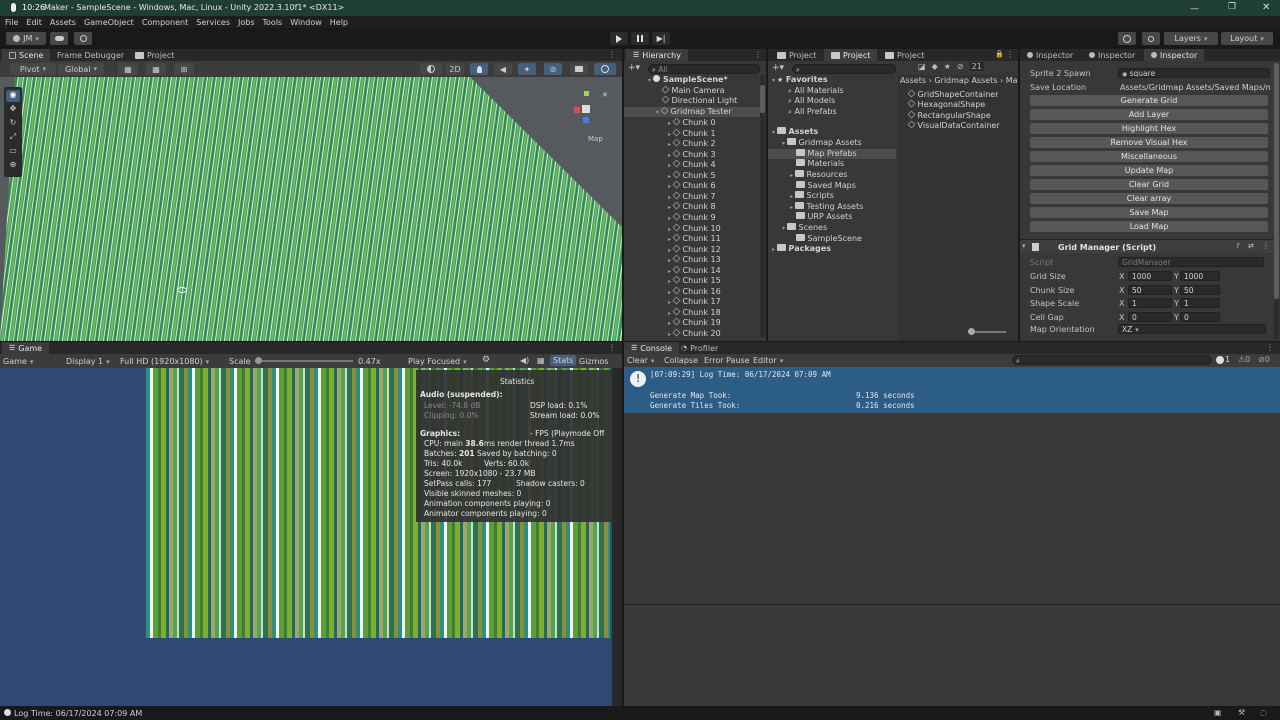 This screenshot has width=1280, height=720. I want to click on close-icon: ✕, so click(1266, 7).